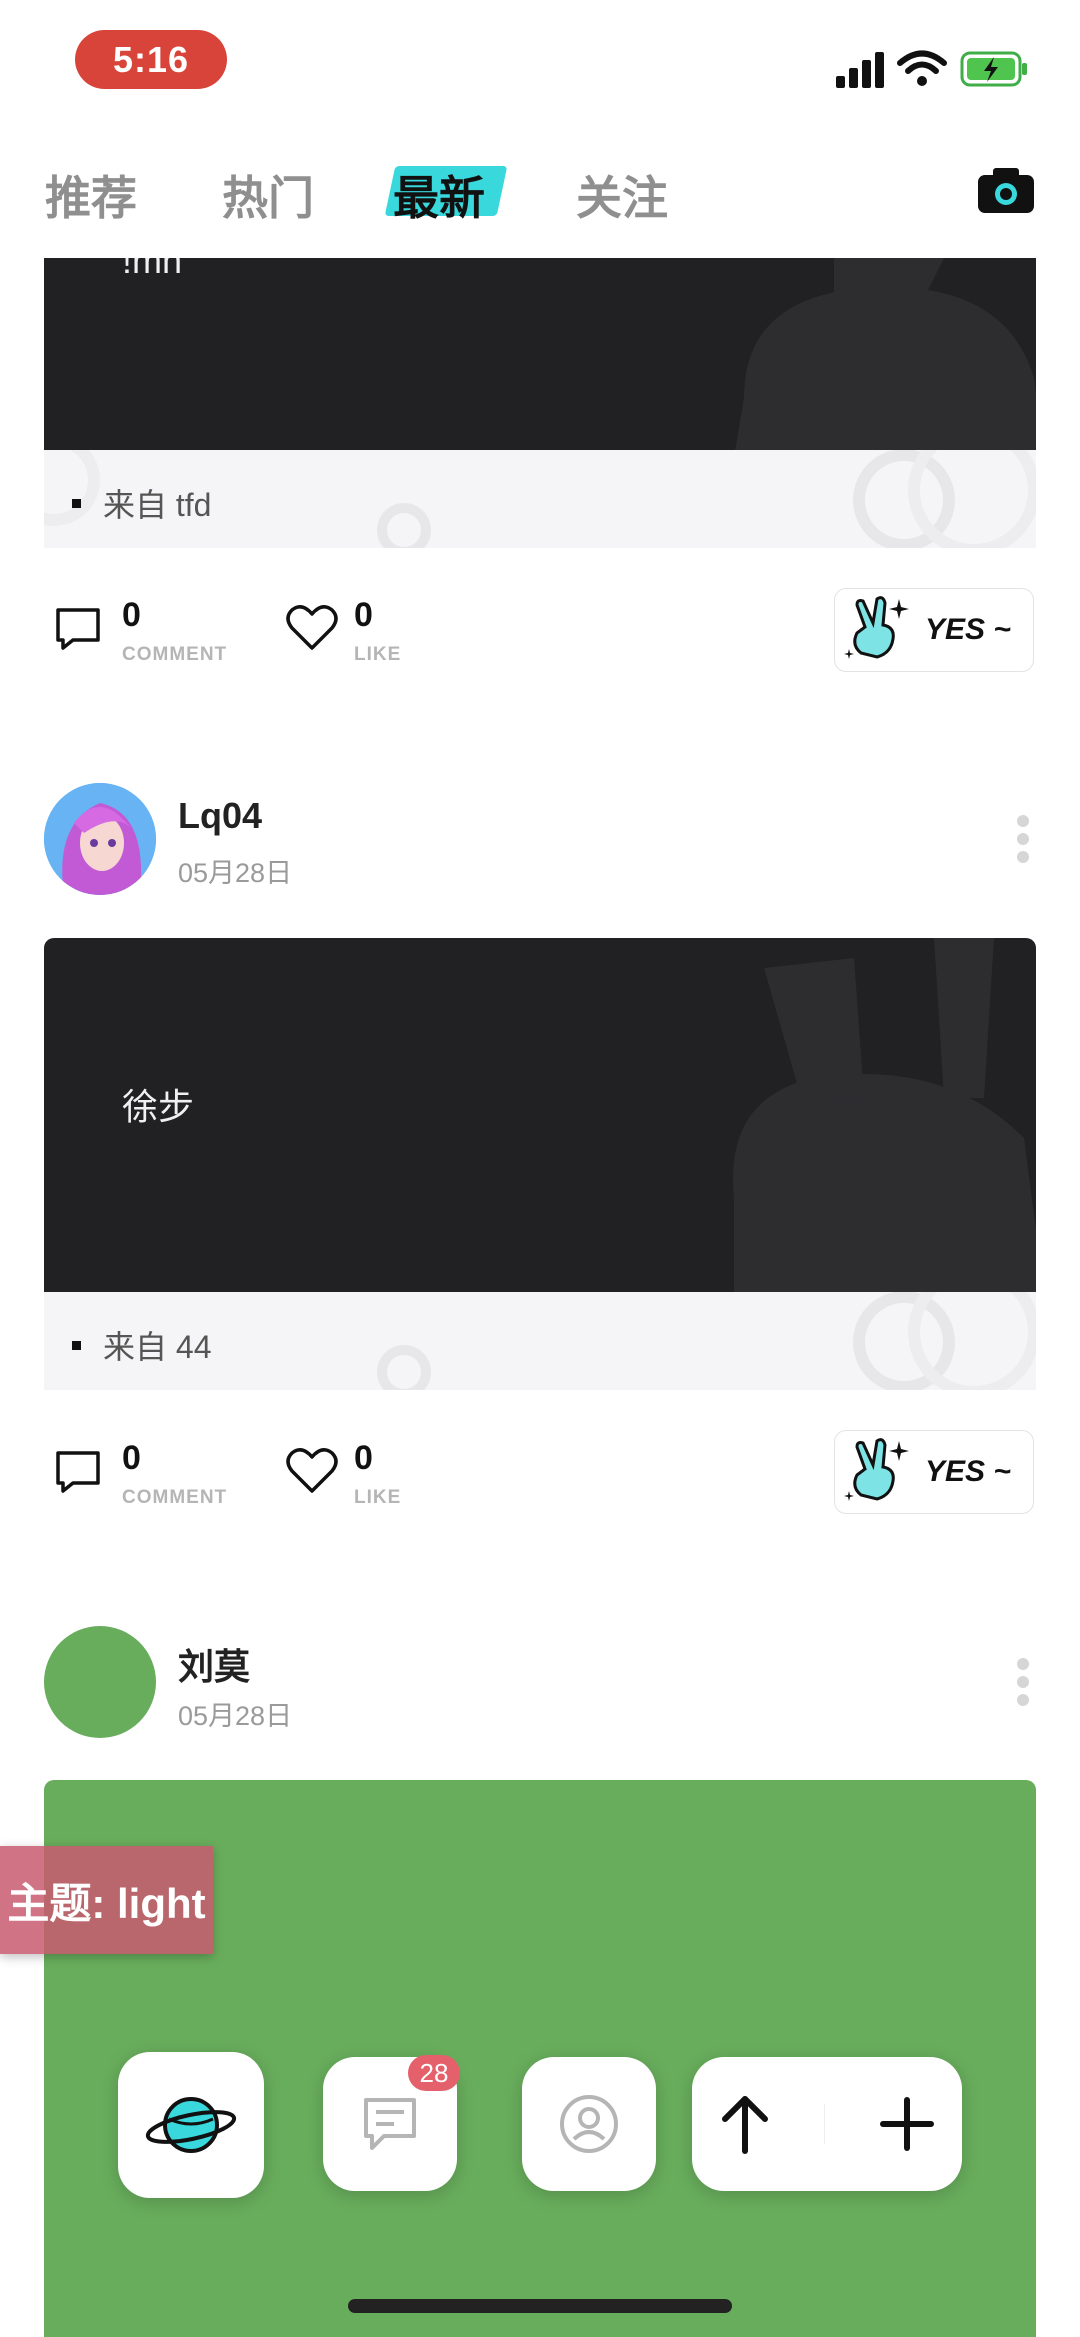 This screenshot has width=1080, height=2337. What do you see at coordinates (1006, 192) in the screenshot?
I see `camera-icon` at bounding box center [1006, 192].